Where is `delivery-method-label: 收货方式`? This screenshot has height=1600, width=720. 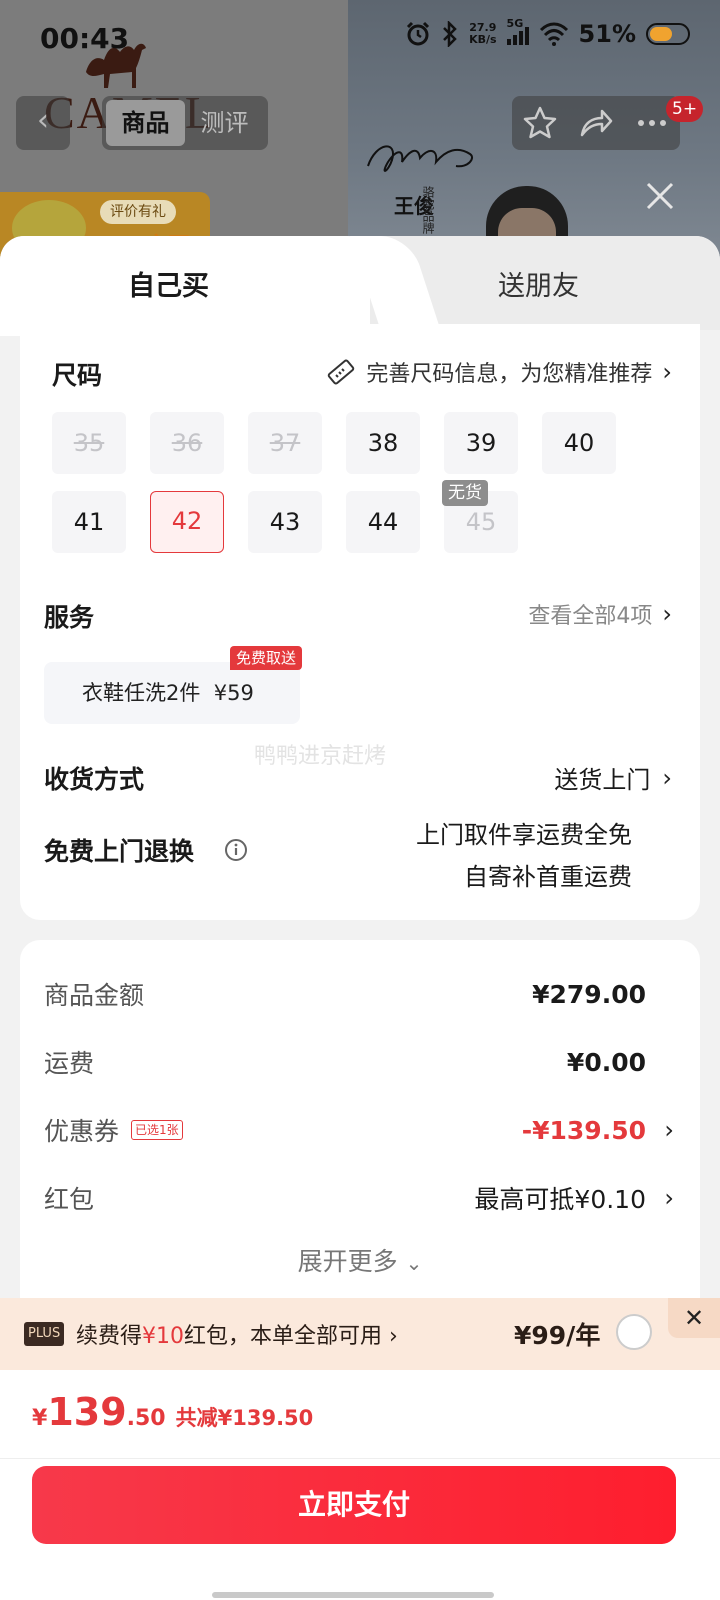
delivery-method-label: 收货方式 is located at coordinates (94, 779).